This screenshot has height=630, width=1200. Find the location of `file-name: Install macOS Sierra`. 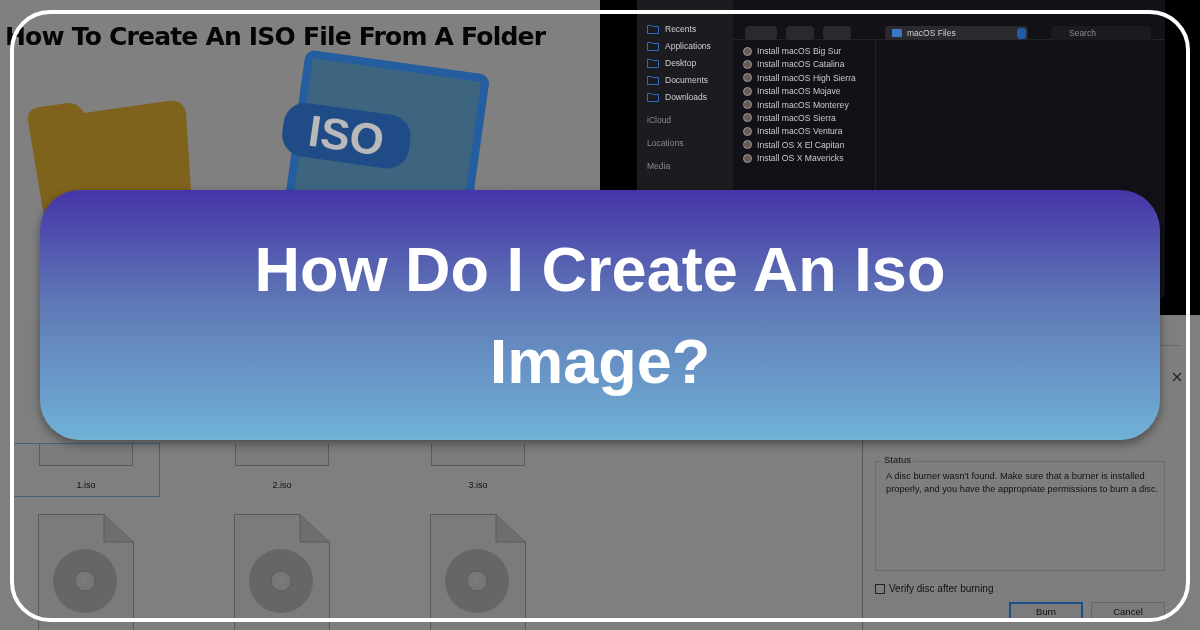

file-name: Install macOS Sierra is located at coordinates (796, 117).